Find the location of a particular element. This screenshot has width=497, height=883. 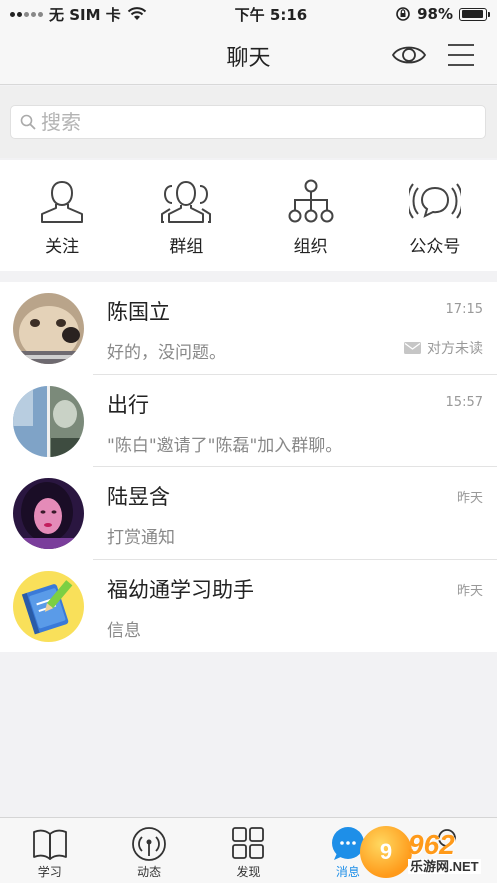

search-icon is located at coordinates (28, 122).